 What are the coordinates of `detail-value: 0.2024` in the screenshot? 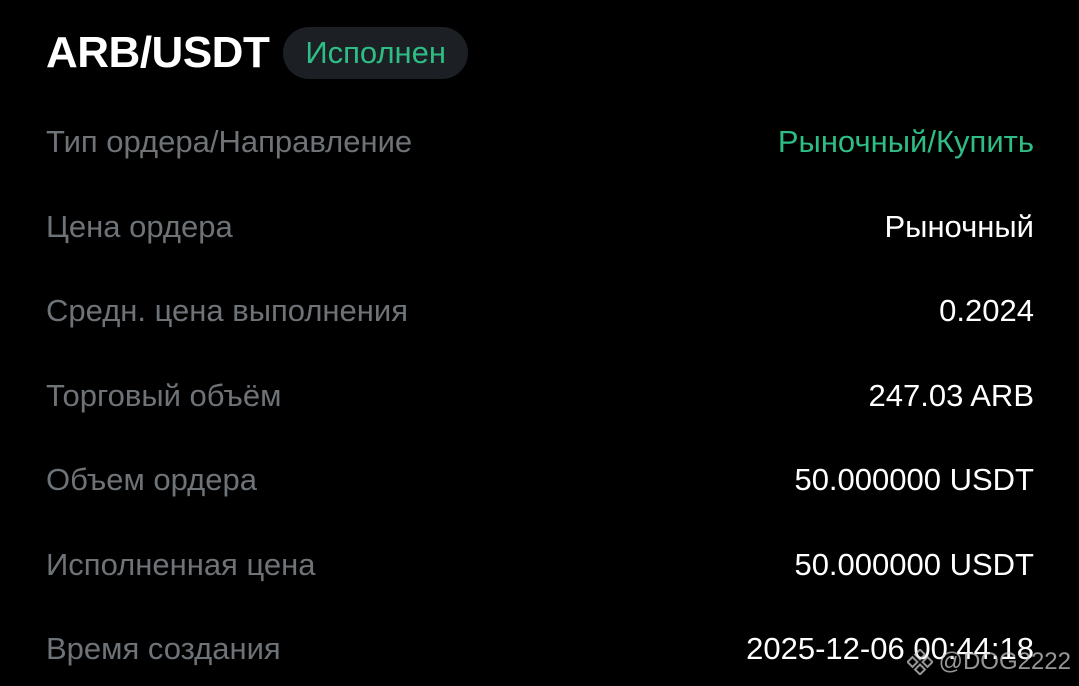 It's located at (986, 311).